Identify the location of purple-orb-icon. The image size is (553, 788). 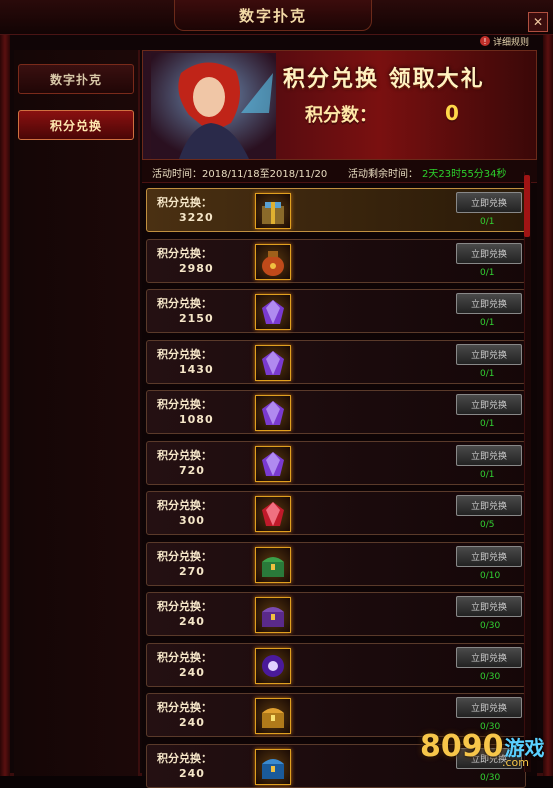
(273, 665).